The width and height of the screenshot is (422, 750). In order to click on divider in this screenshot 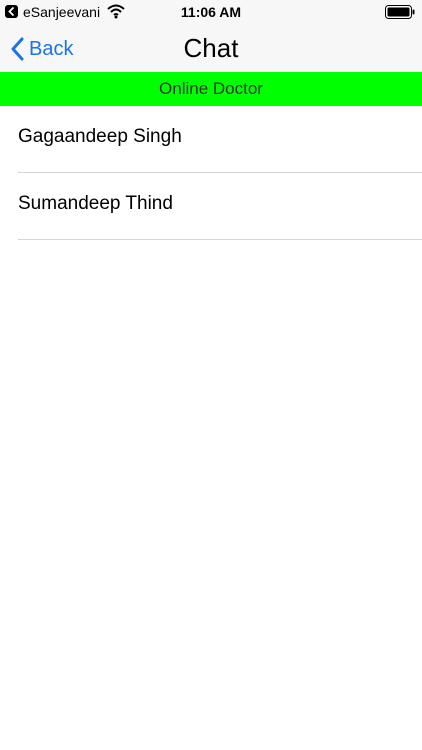, I will do `click(220, 239)`.